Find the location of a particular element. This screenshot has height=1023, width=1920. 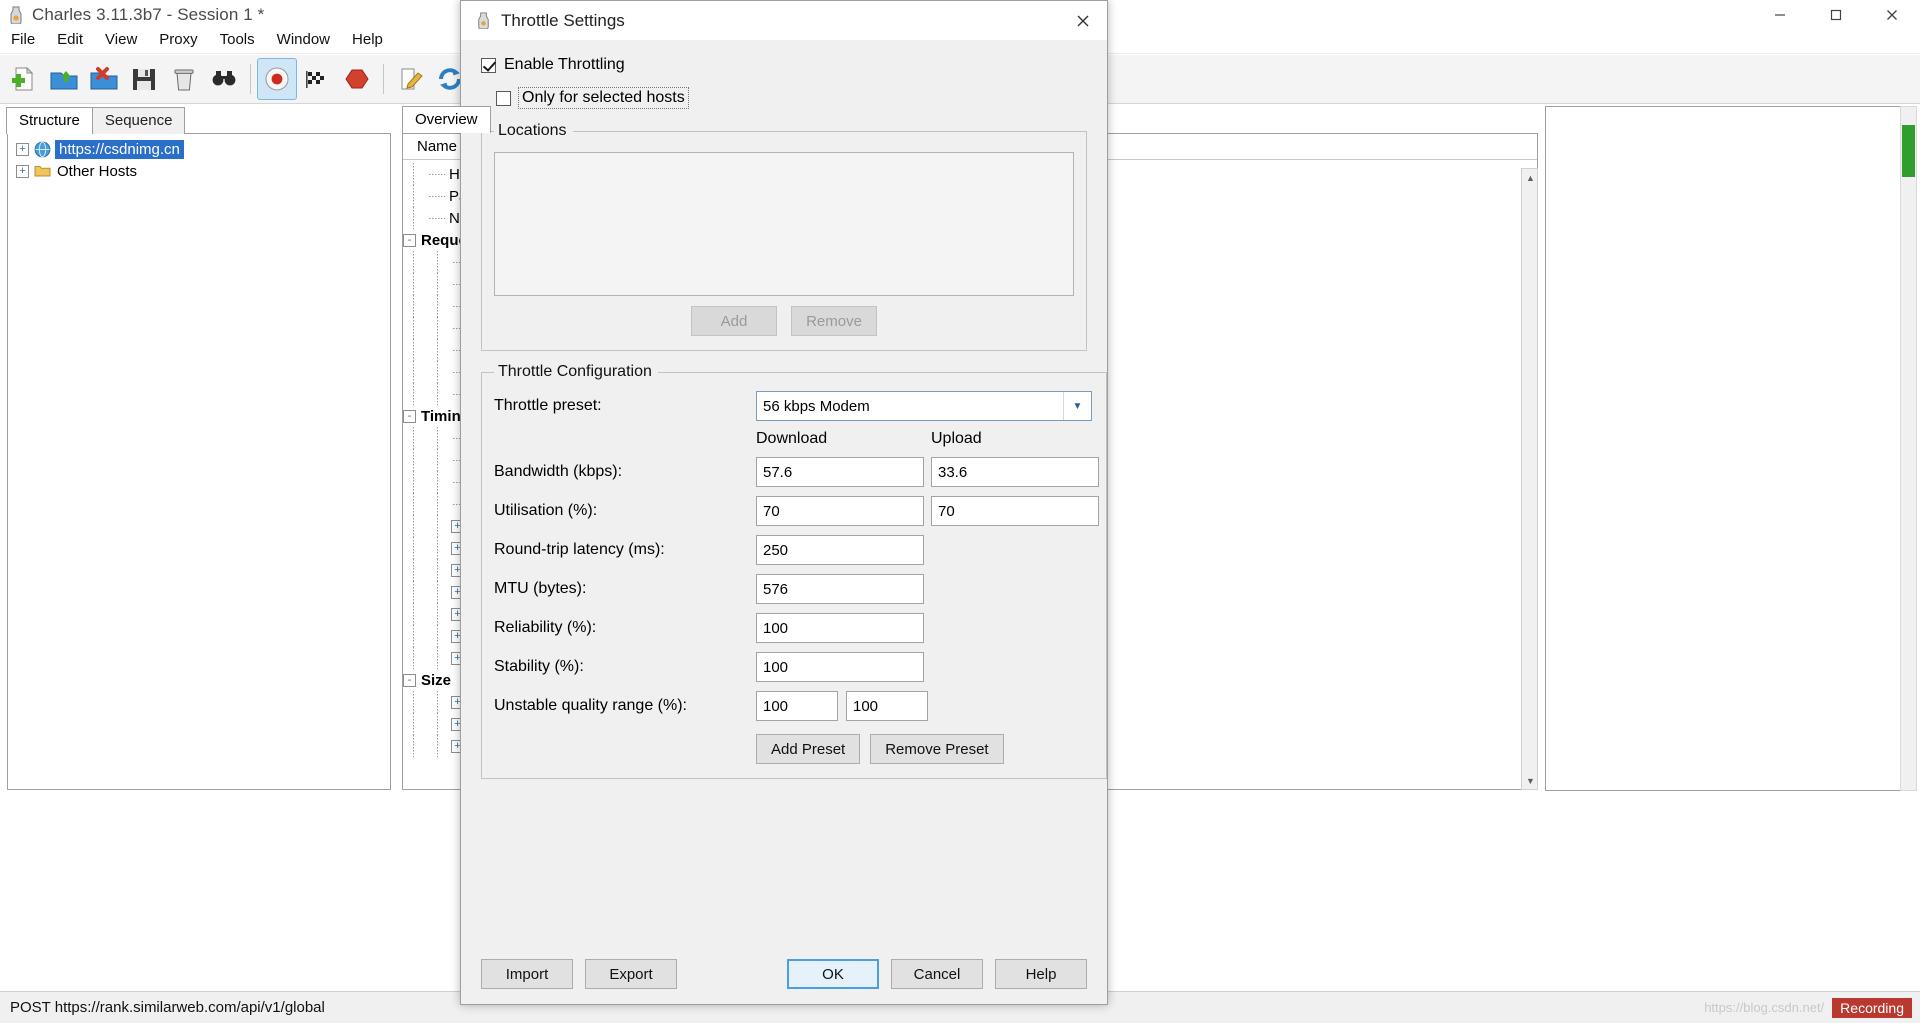

tree-item-other-hosts: + Other Hosts is located at coordinates (199, 171).